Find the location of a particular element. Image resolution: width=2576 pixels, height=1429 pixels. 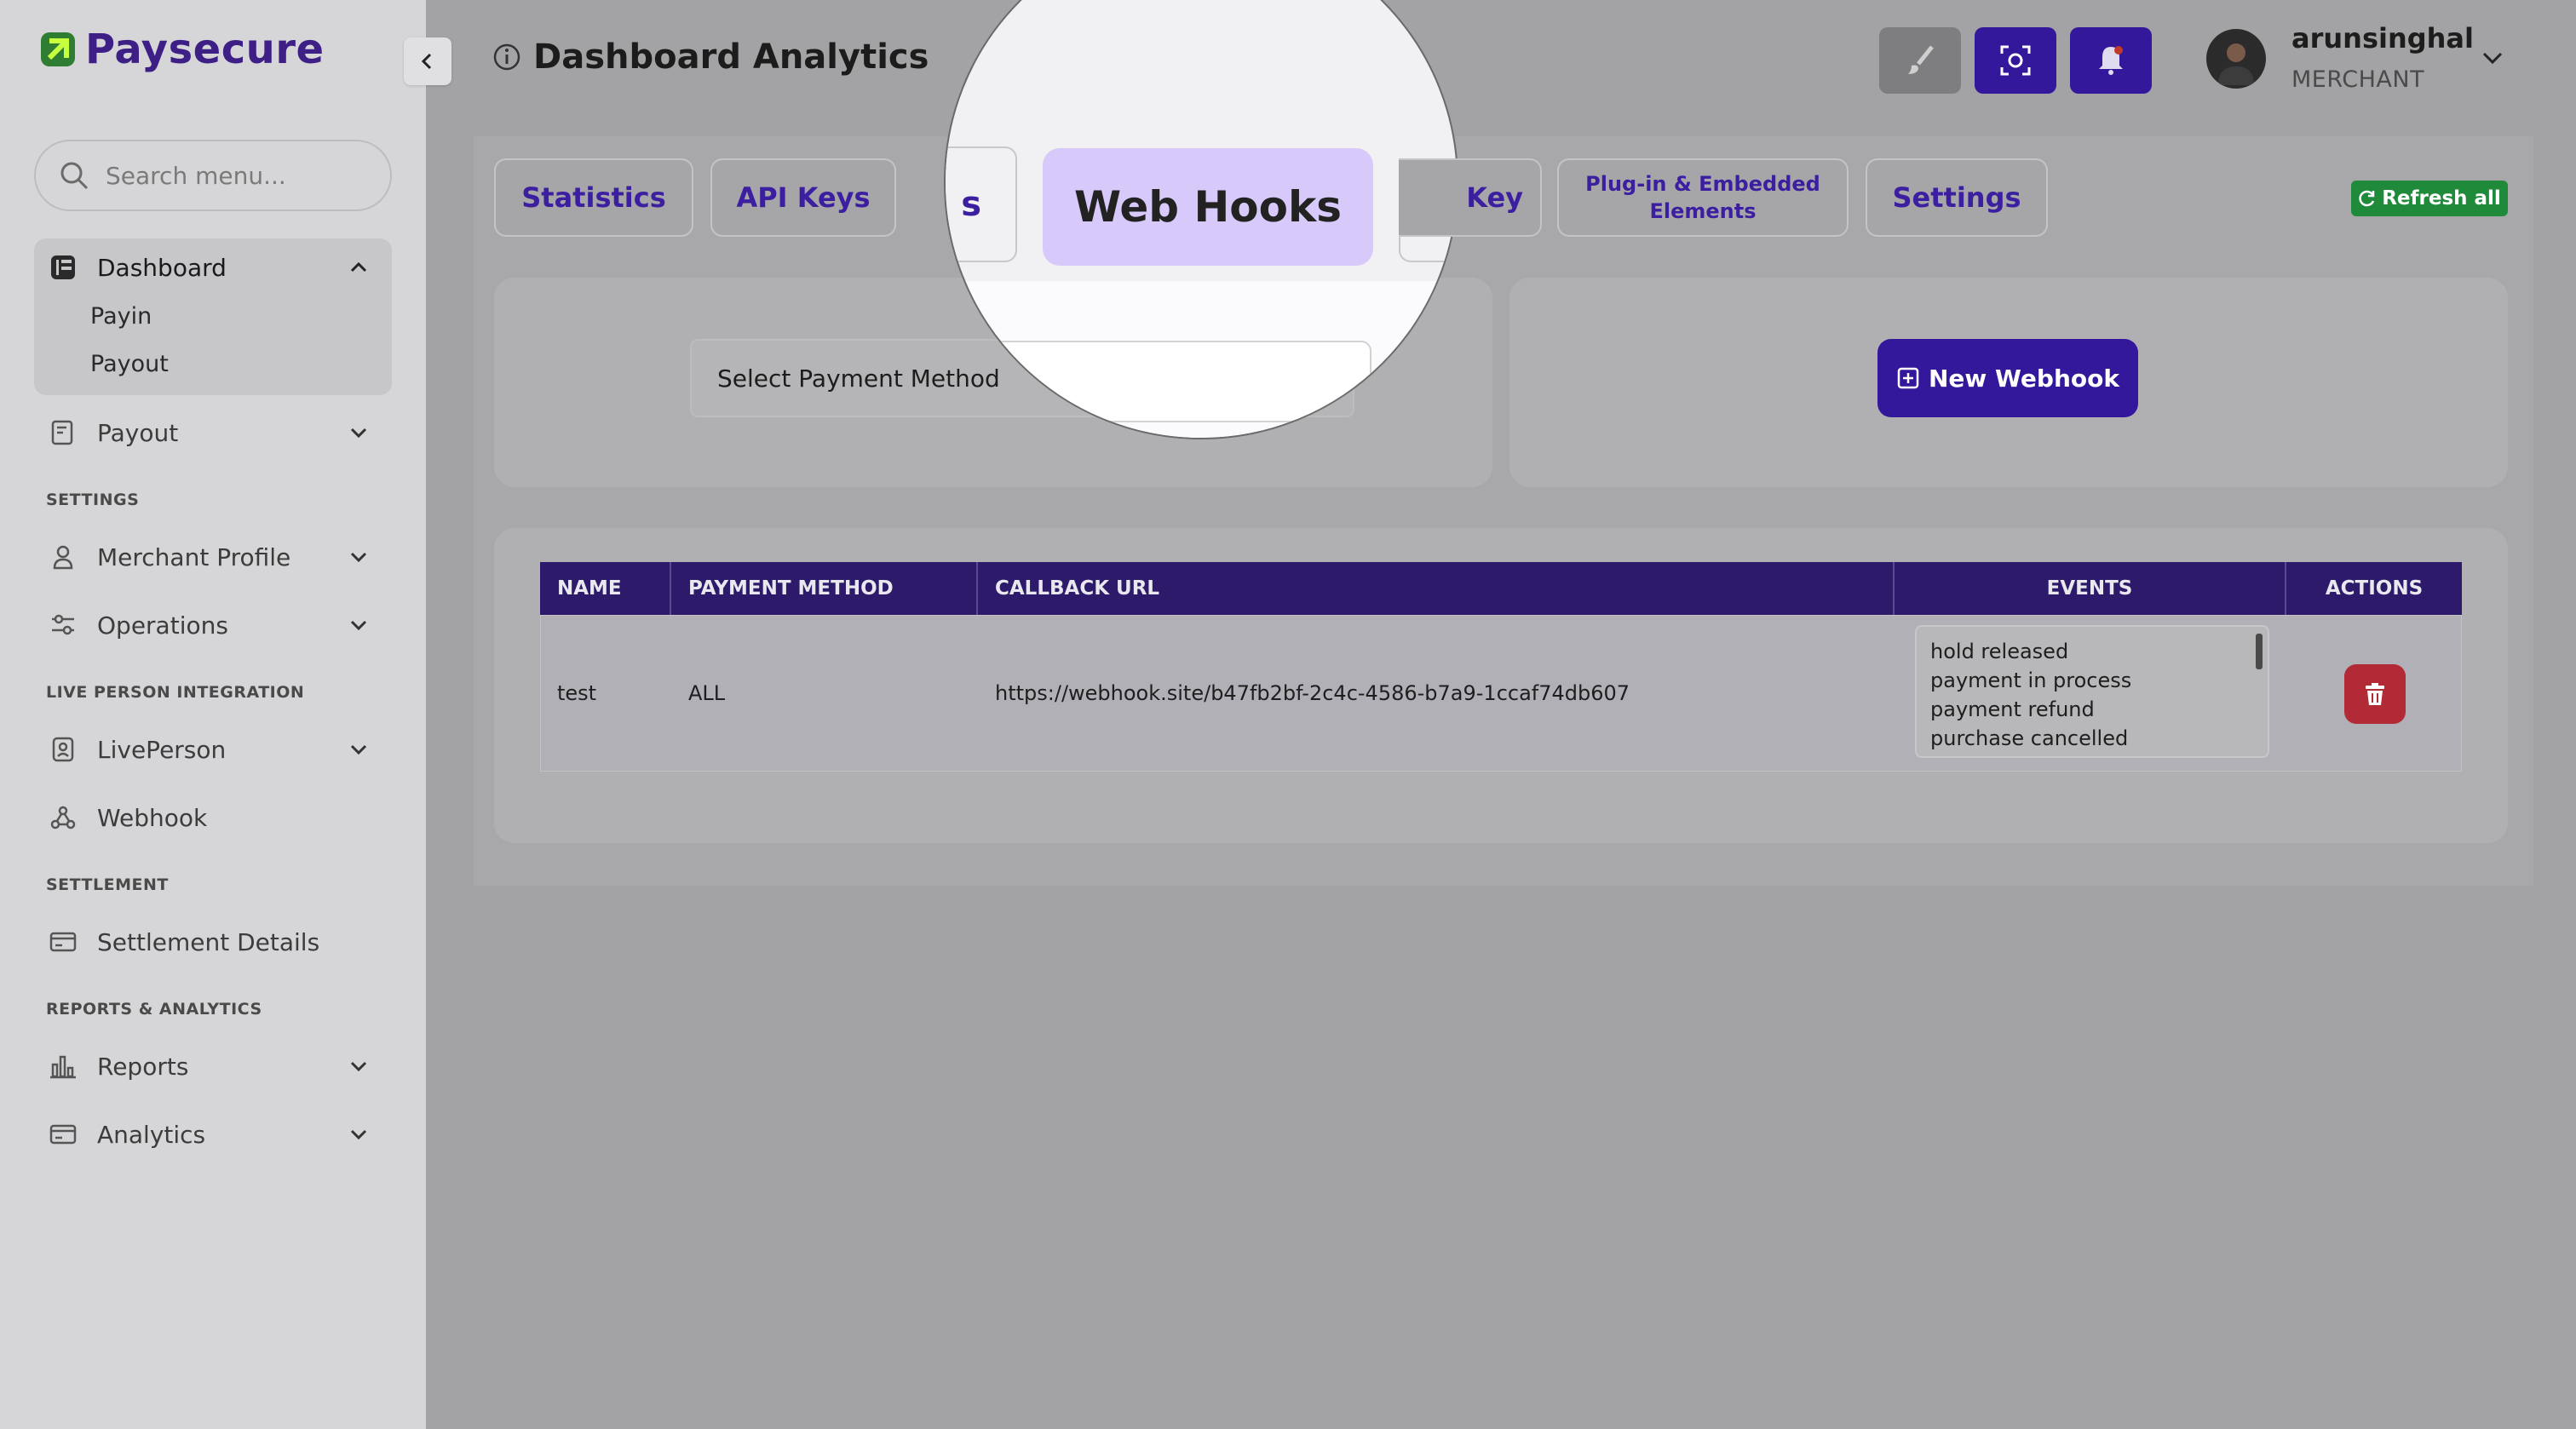

user-icon is located at coordinates (63, 557).